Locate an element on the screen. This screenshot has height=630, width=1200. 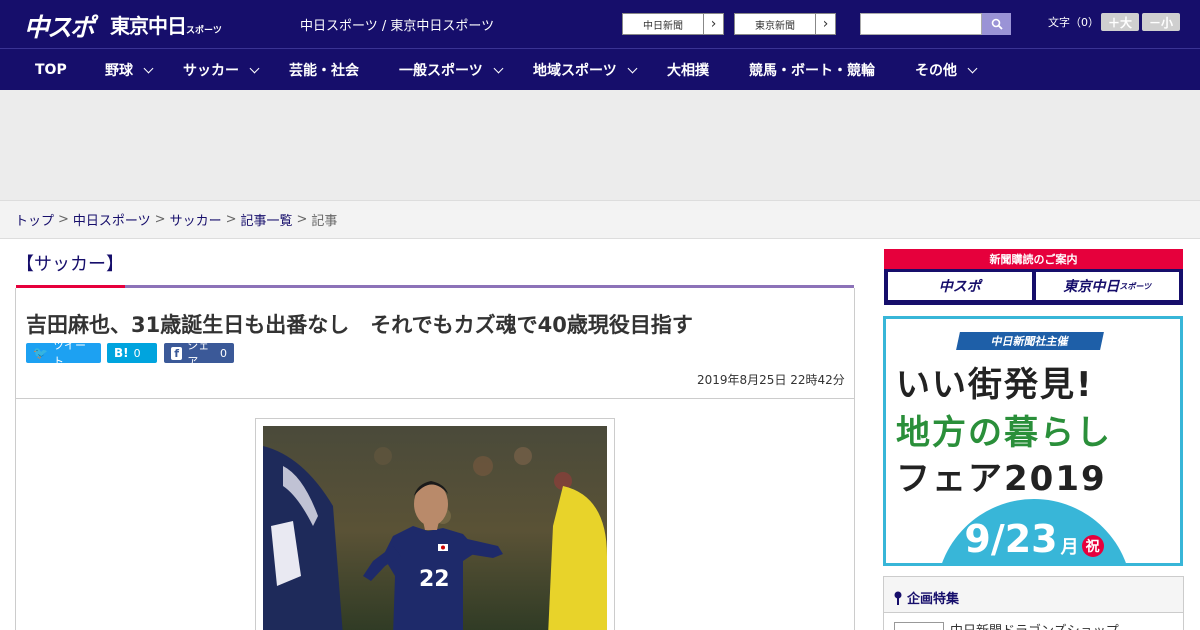
nav-item-racing: 競馬・ボート・競輪 is located at coordinates (812, 70).